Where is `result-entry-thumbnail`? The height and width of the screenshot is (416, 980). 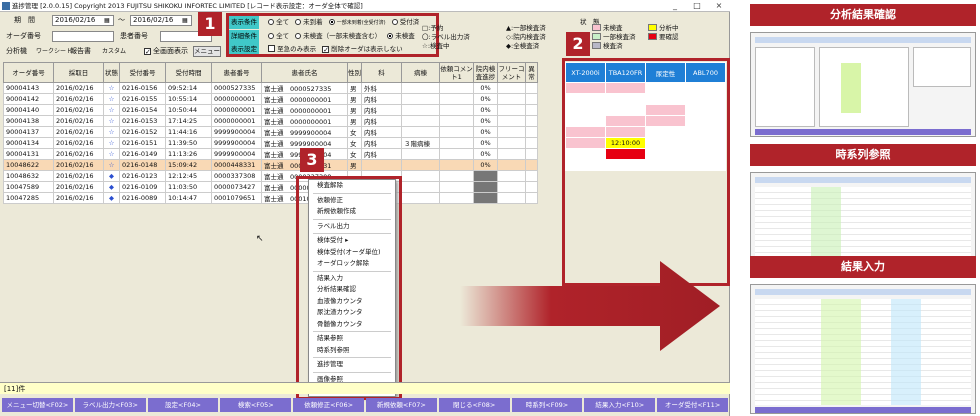
result-entry-thumbnail is located at coordinates (863, 349).